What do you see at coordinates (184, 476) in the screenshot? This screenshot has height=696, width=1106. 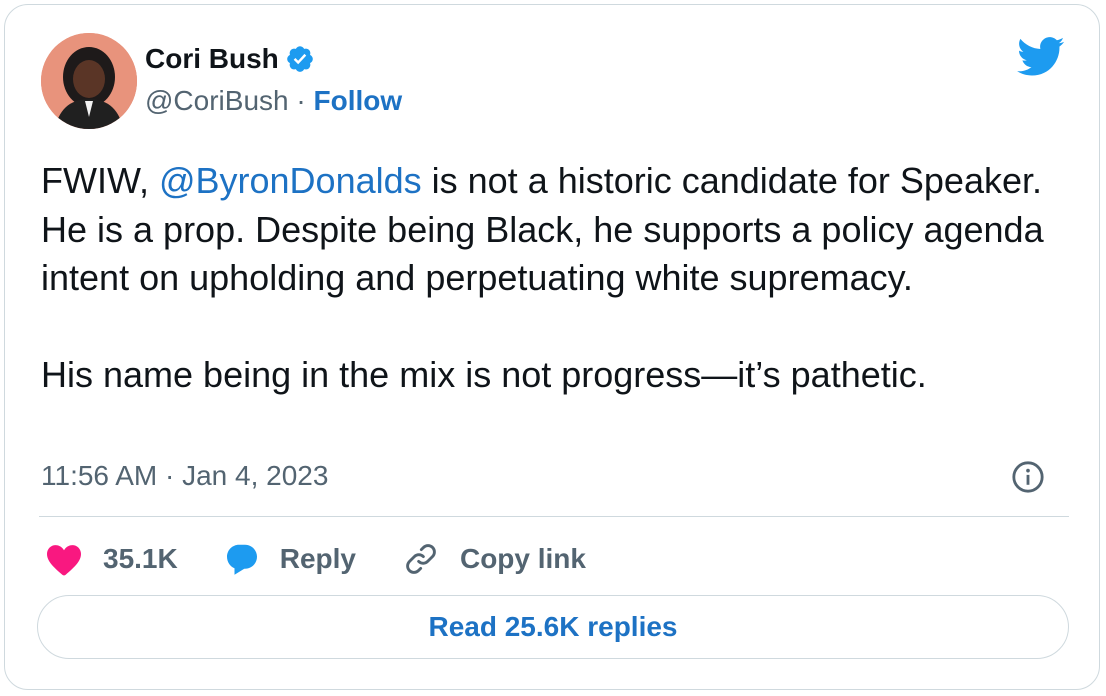 I see `tweet-timestamp: 11:56 AM · Jan 4, 2023` at bounding box center [184, 476].